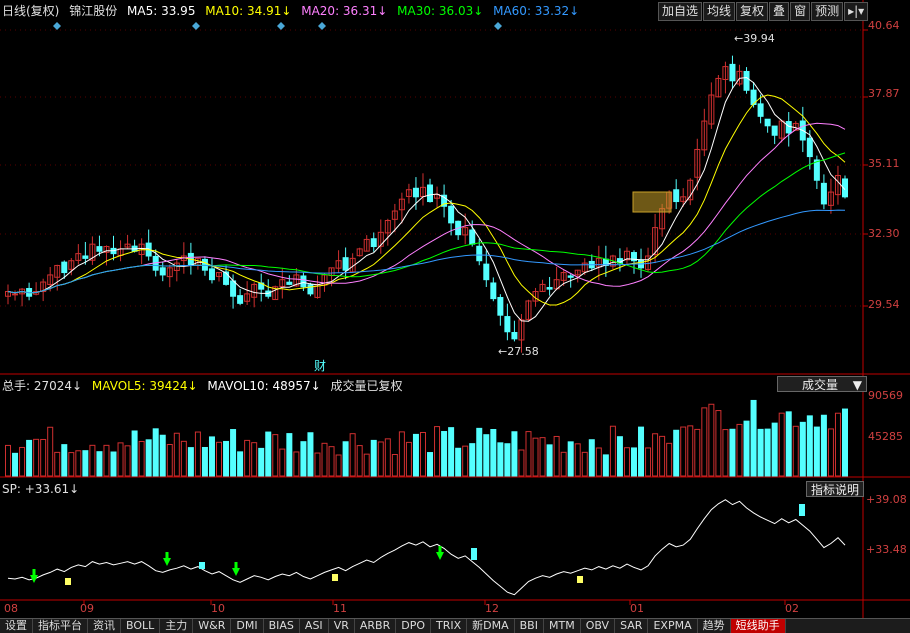 Image resolution: width=910 pixels, height=633 pixels. I want to click on ma60-label: MA60: 33.32↓, so click(536, 11).